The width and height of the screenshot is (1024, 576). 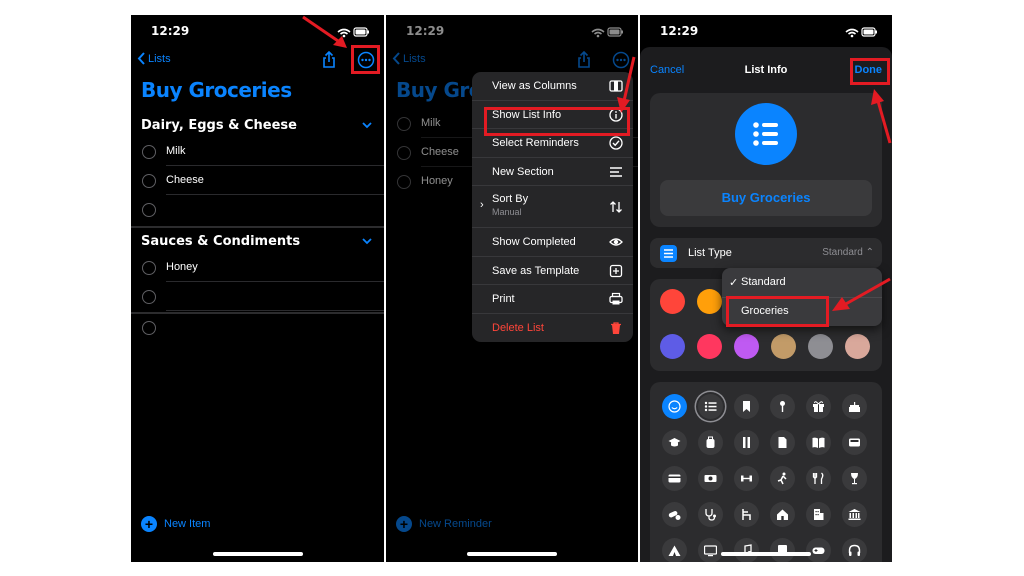 What do you see at coordinates (552, 299) in the screenshot?
I see `menu-item-print: Print` at bounding box center [552, 299].